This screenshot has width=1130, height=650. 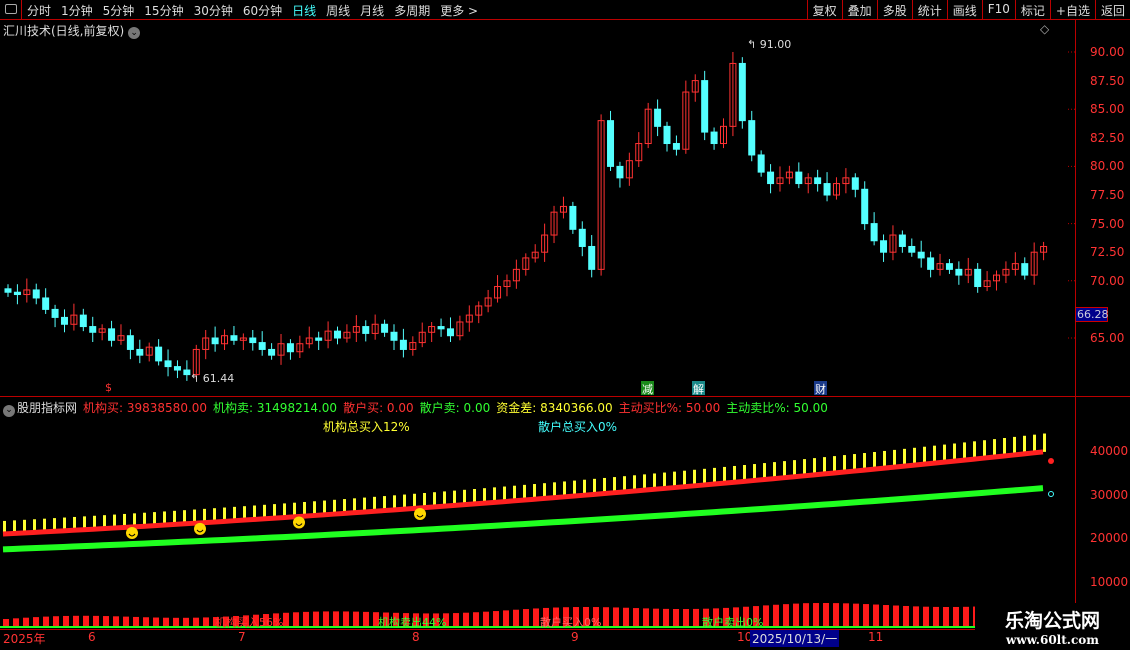 I want to click on date-label: 8, so click(x=416, y=637).